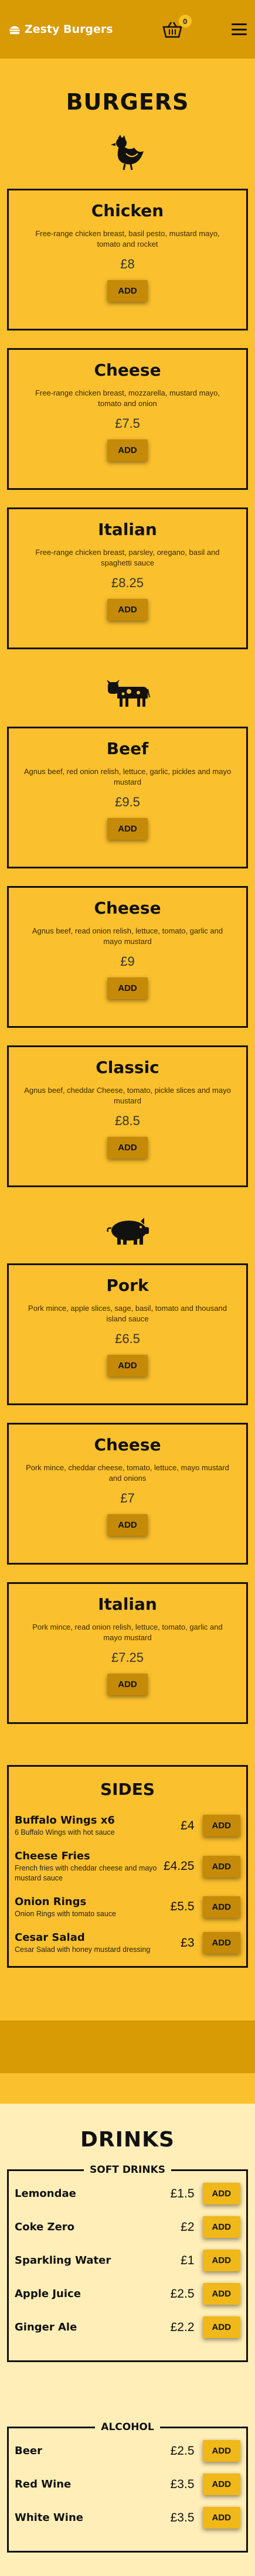 This screenshot has width=255, height=2576. Describe the element at coordinates (127, 2194) in the screenshot. I see `drink-item: Lemondae £1.5 ADD` at that location.